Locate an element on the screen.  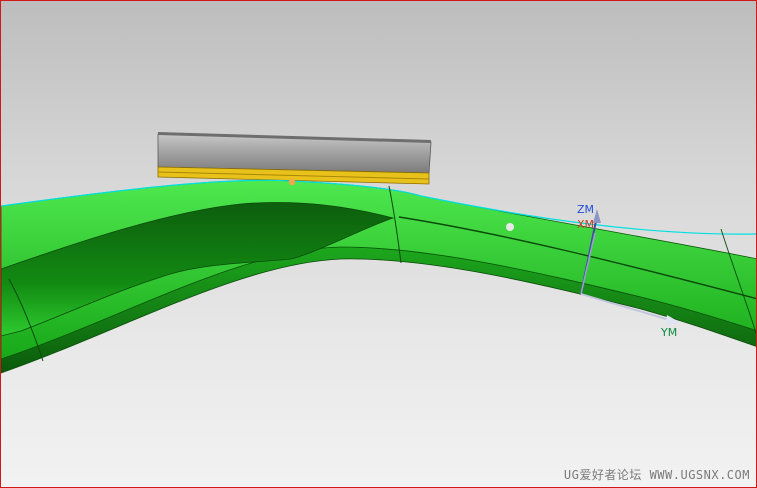
csys-x-label: XM is located at coordinates (585, 224).